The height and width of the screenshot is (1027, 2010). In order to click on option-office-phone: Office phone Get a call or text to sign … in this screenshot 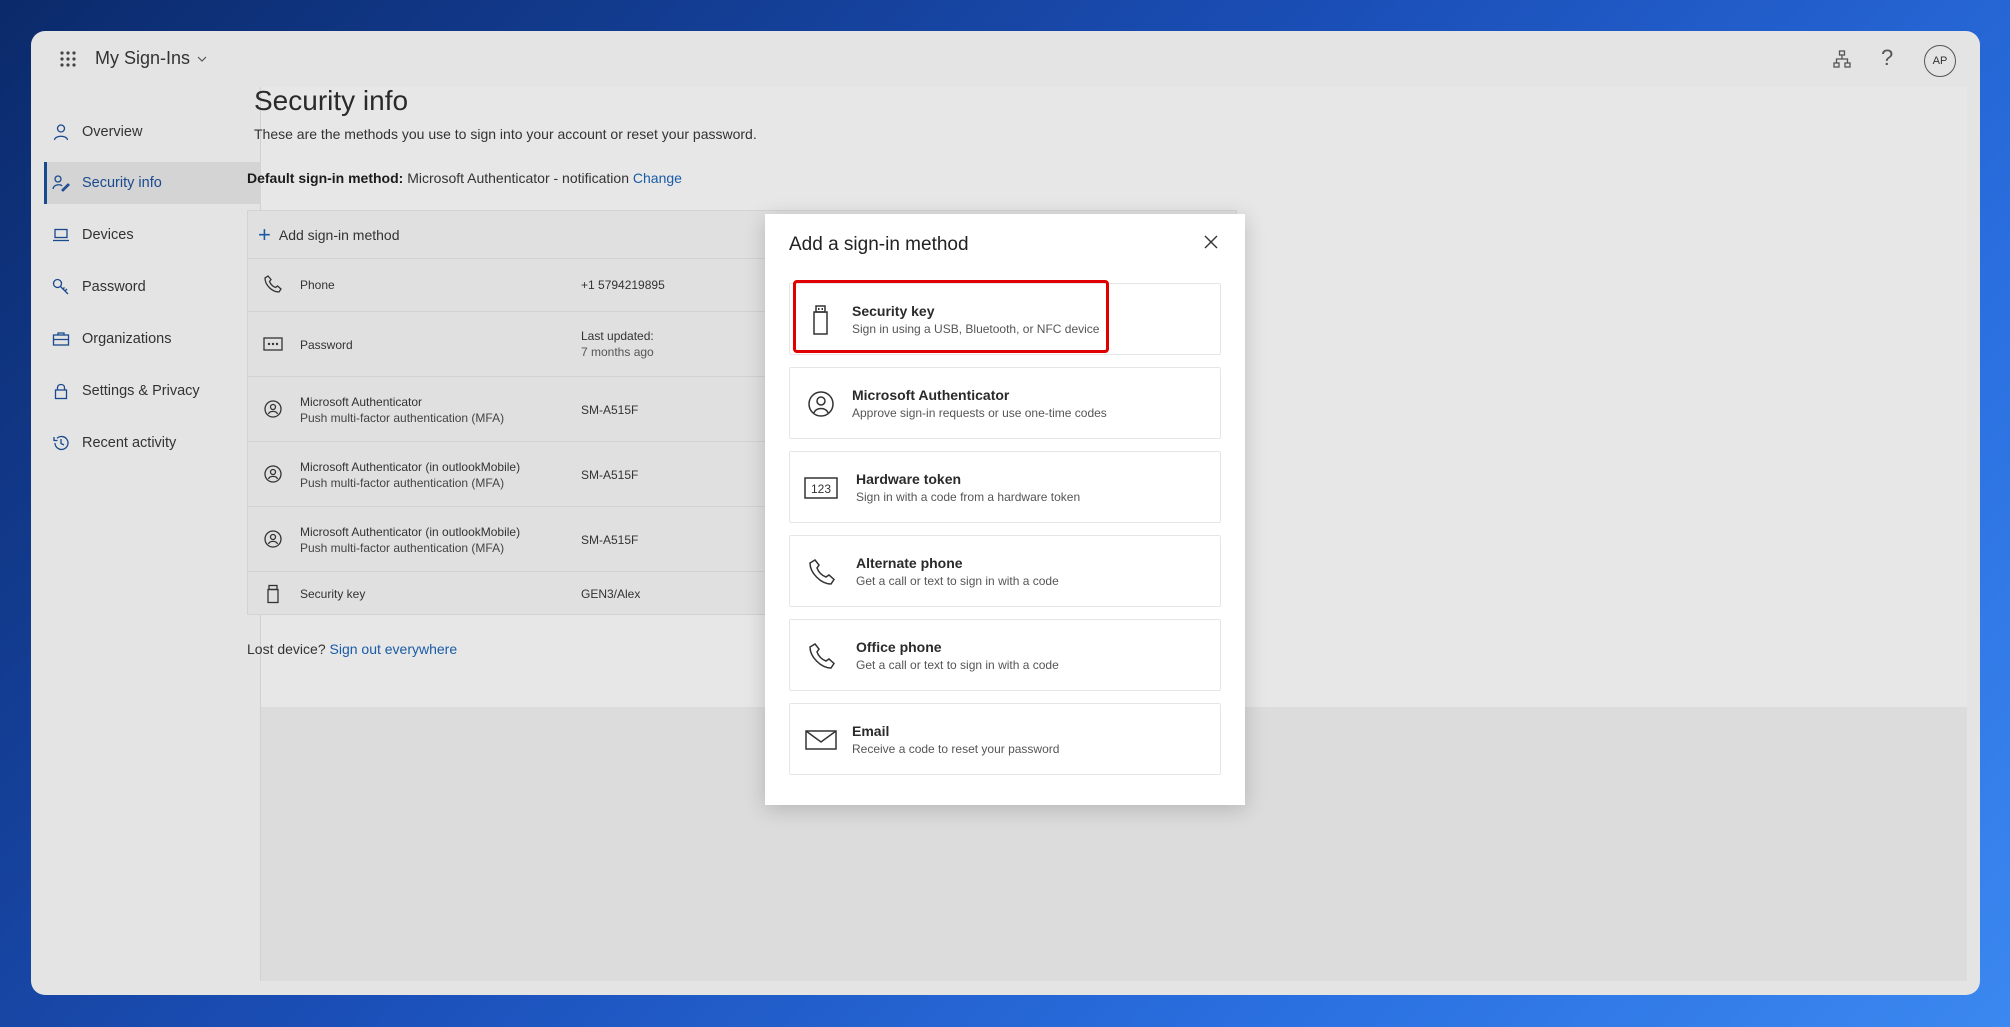, I will do `click(1005, 655)`.